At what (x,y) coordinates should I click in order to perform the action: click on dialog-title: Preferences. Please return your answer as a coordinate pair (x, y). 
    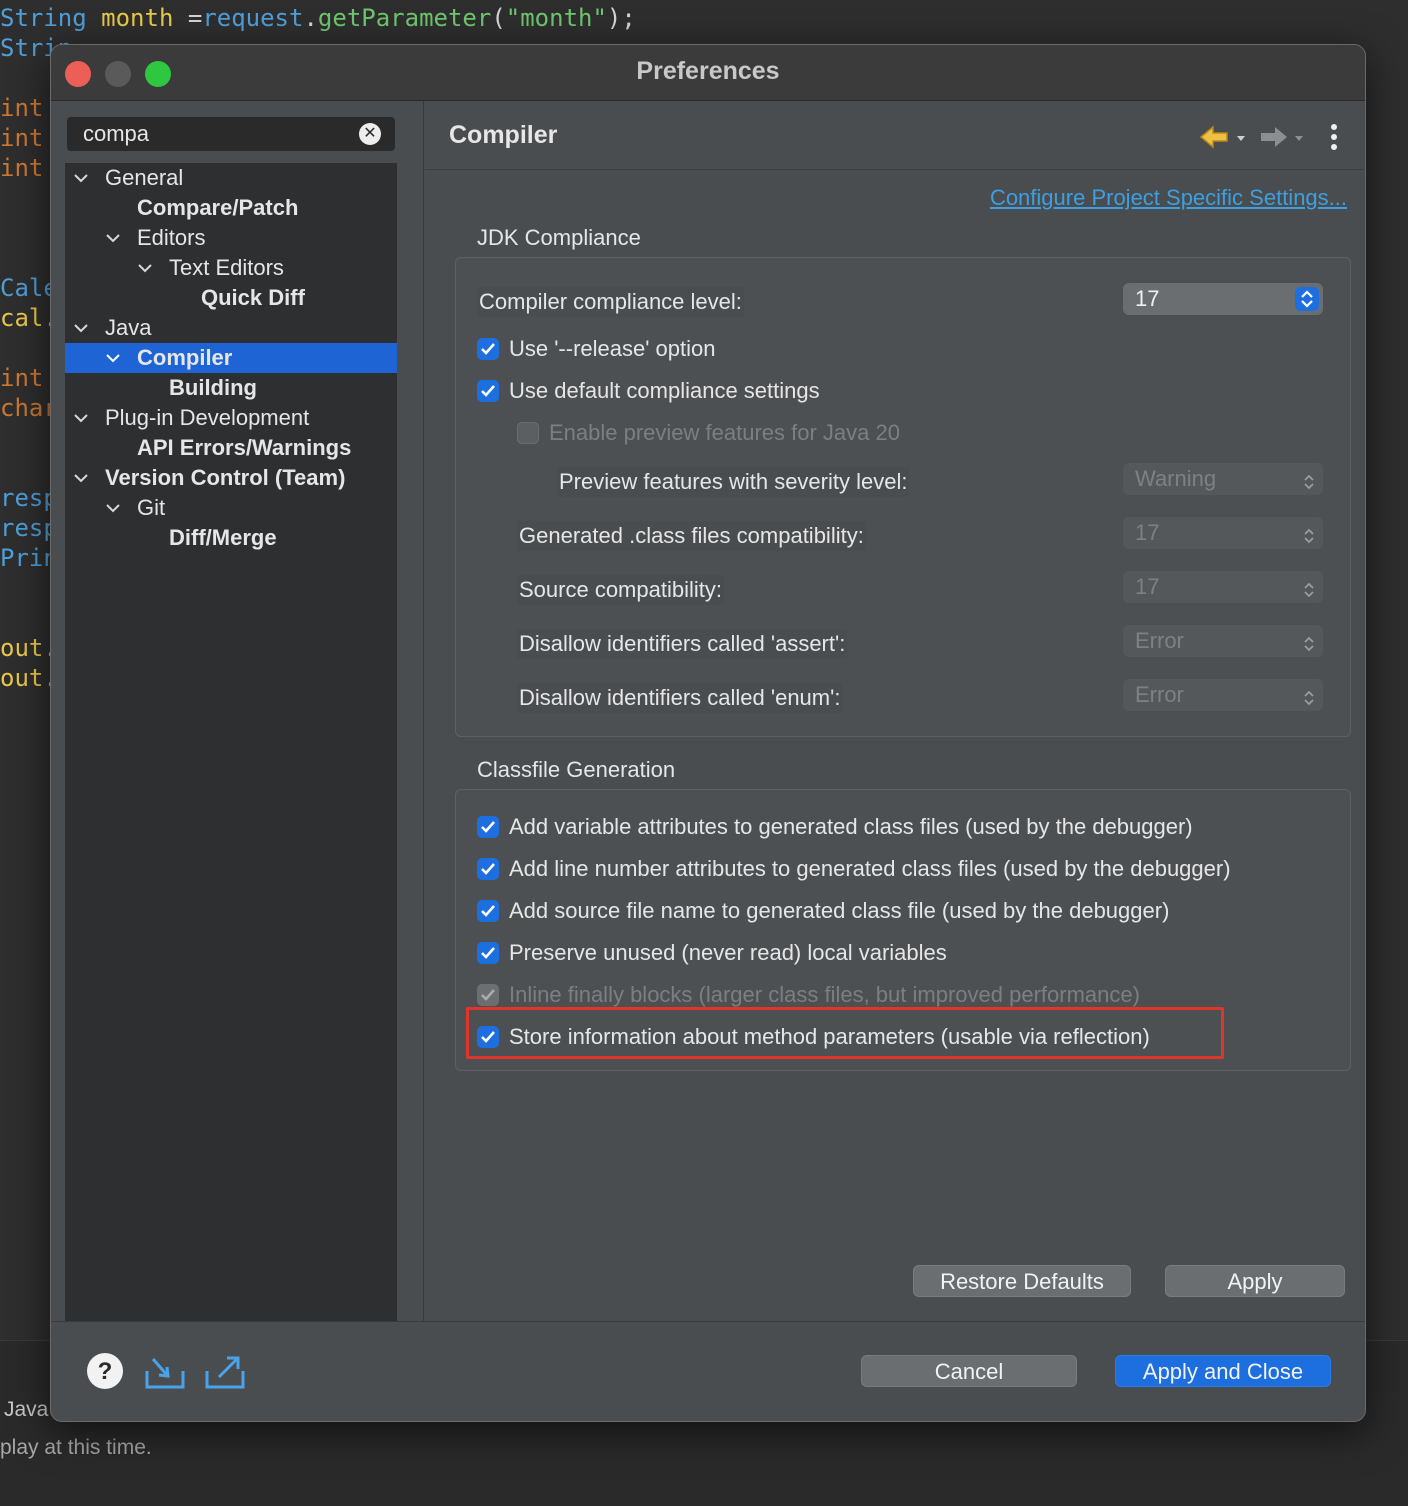
    Looking at the image, I should click on (708, 71).